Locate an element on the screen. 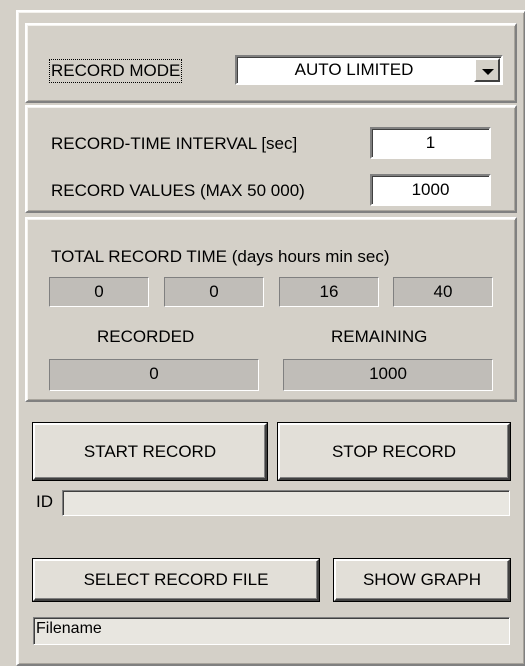  record-mode-label: RECORD MODE is located at coordinates (115, 71).